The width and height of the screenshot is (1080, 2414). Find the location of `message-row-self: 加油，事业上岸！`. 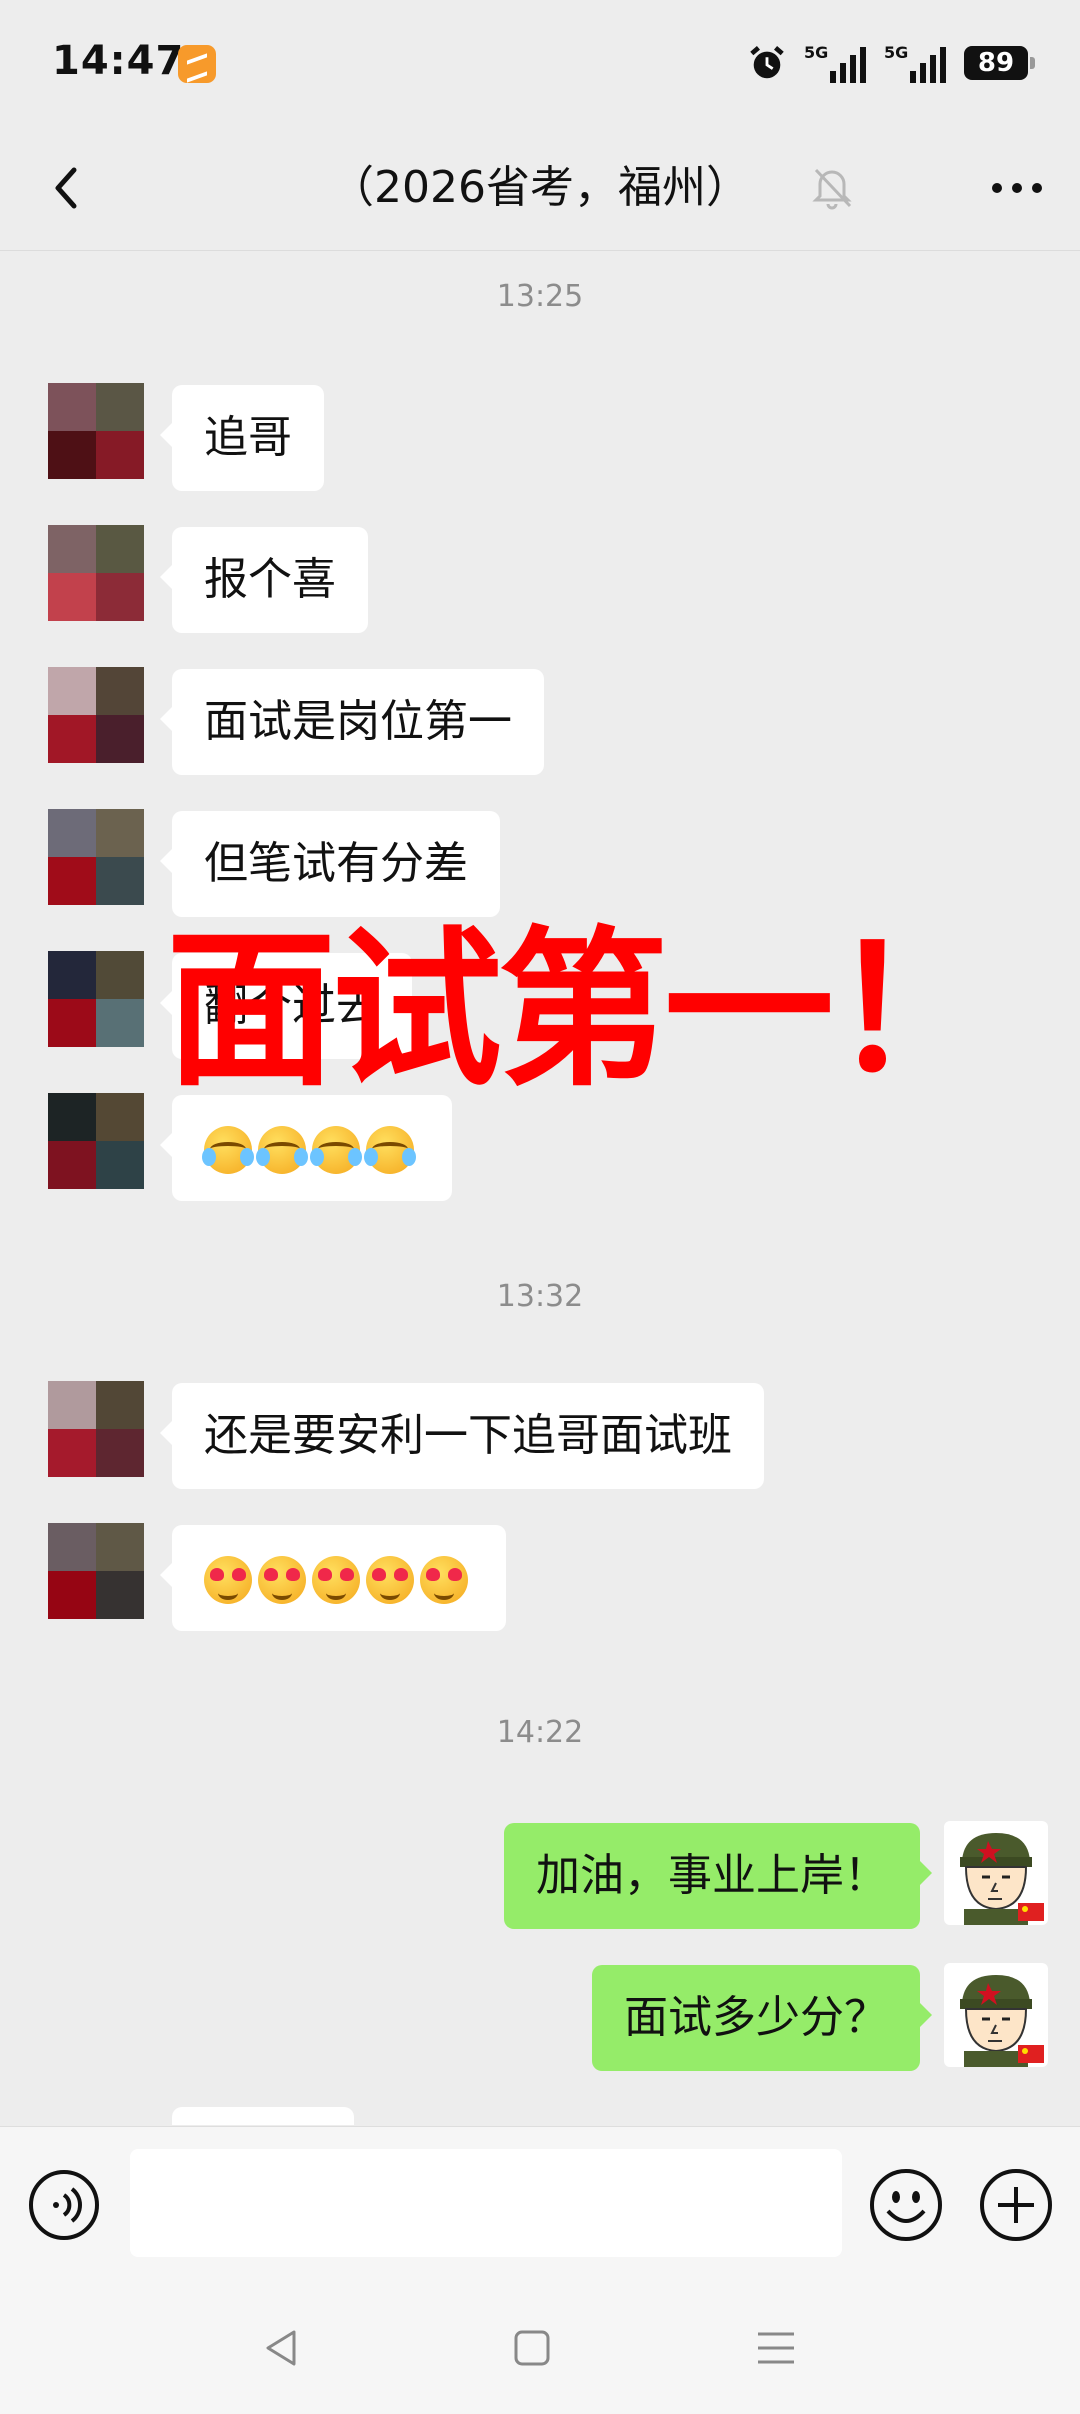

message-row-self: 加油，事业上岸！ is located at coordinates (540, 1876).